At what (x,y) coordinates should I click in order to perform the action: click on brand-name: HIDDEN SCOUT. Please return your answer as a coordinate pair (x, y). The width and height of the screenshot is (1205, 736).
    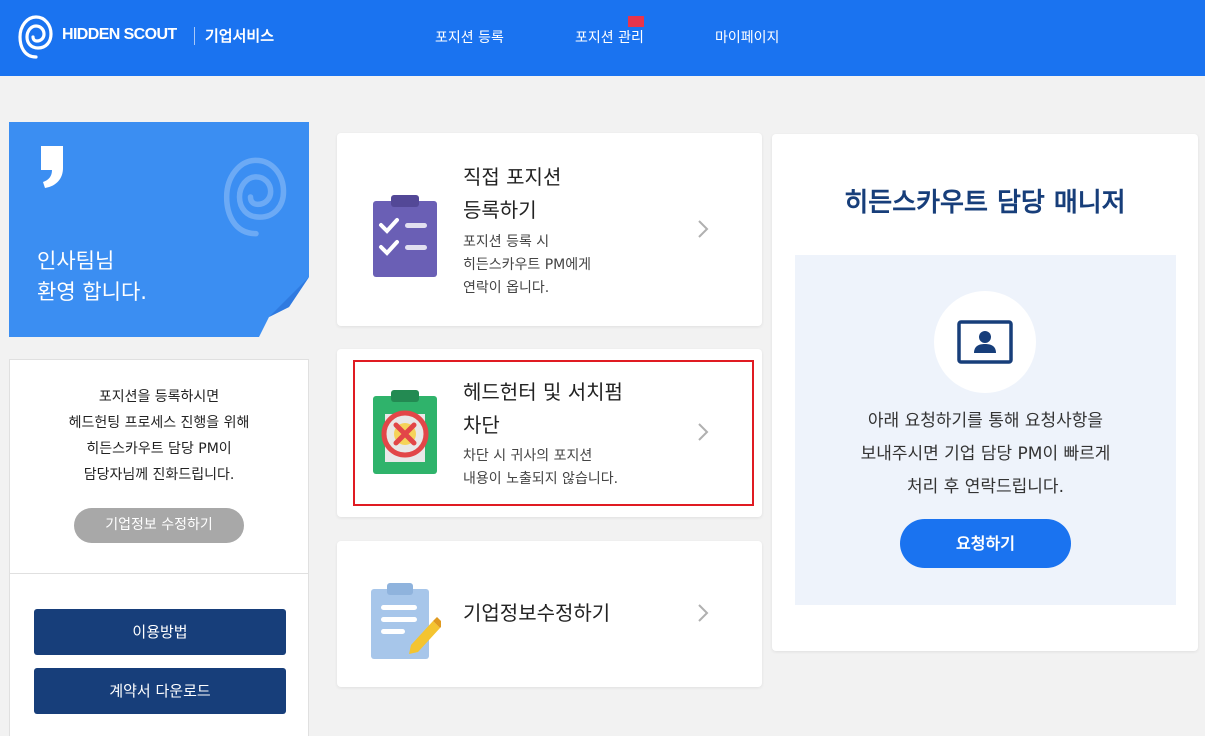
    Looking at the image, I should click on (119, 35).